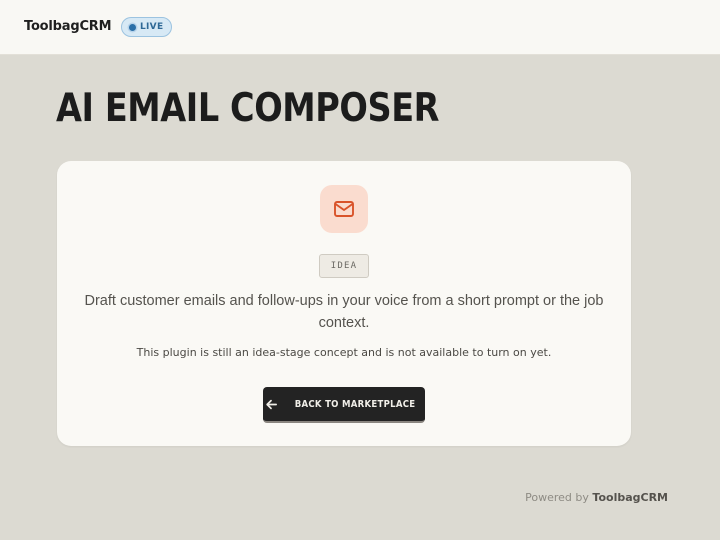 This screenshot has height=540, width=720. I want to click on live-status-label: LIVE, so click(152, 27).